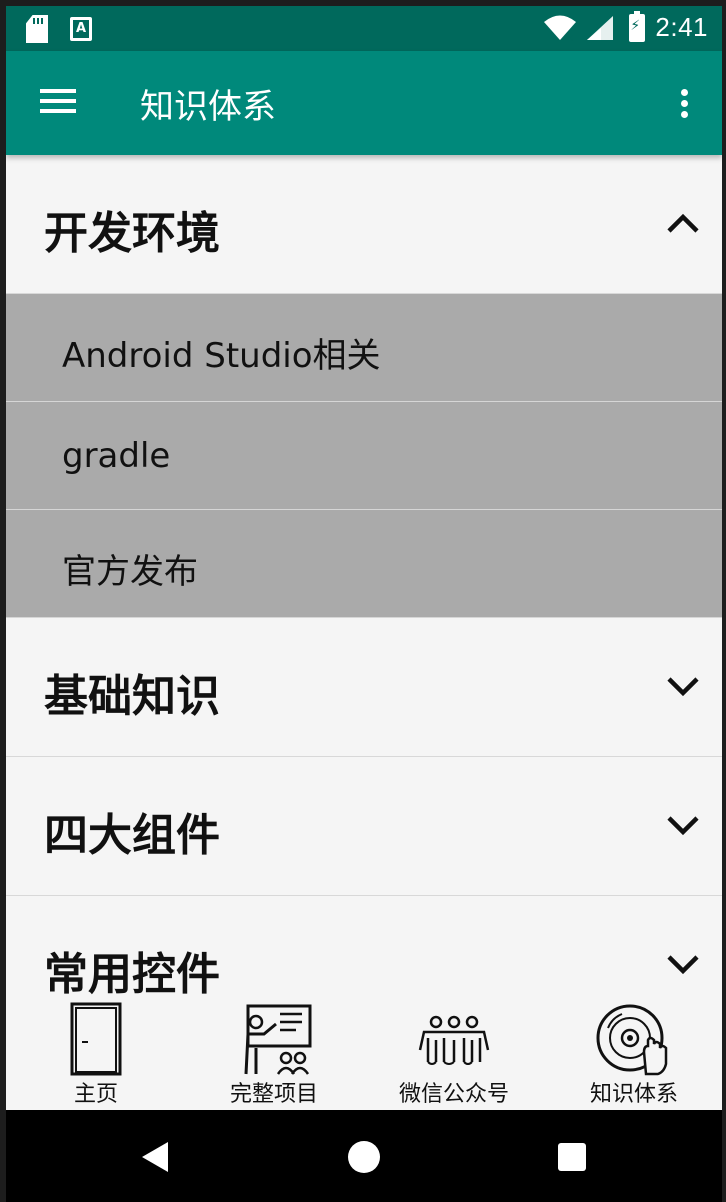  What do you see at coordinates (132, 973) in the screenshot?
I see `group-title: 常用控件` at bounding box center [132, 973].